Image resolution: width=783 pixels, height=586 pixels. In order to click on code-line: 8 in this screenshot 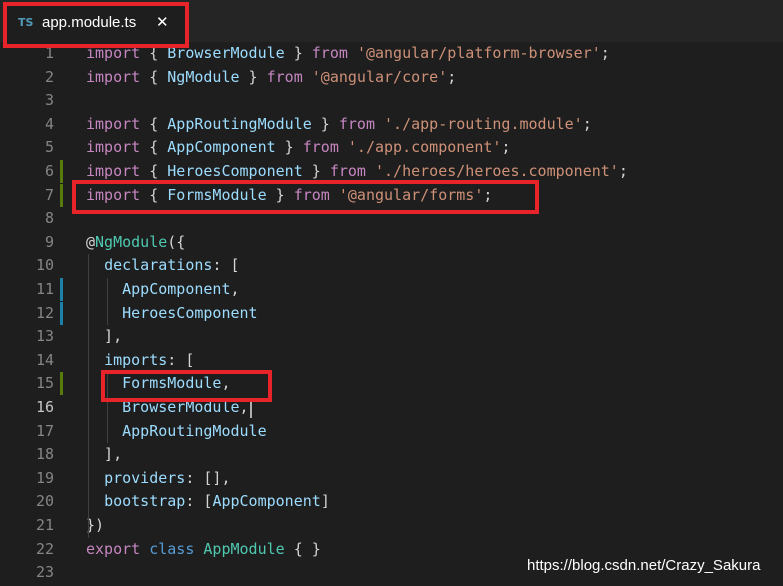, I will do `click(391, 218)`.